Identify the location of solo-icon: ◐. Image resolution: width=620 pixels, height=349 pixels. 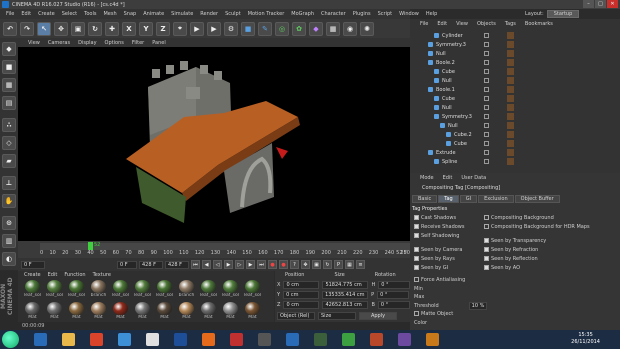
(9, 259).